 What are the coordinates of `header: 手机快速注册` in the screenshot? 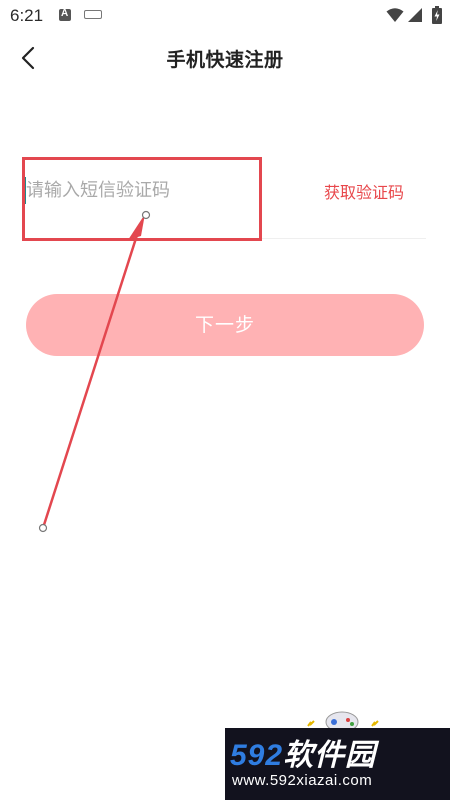 It's located at (225, 58).